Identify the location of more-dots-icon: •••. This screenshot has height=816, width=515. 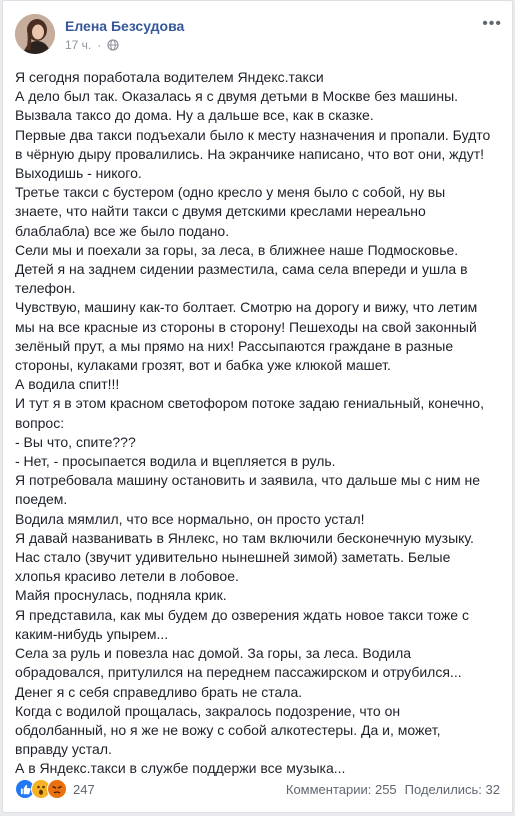
(492, 24).